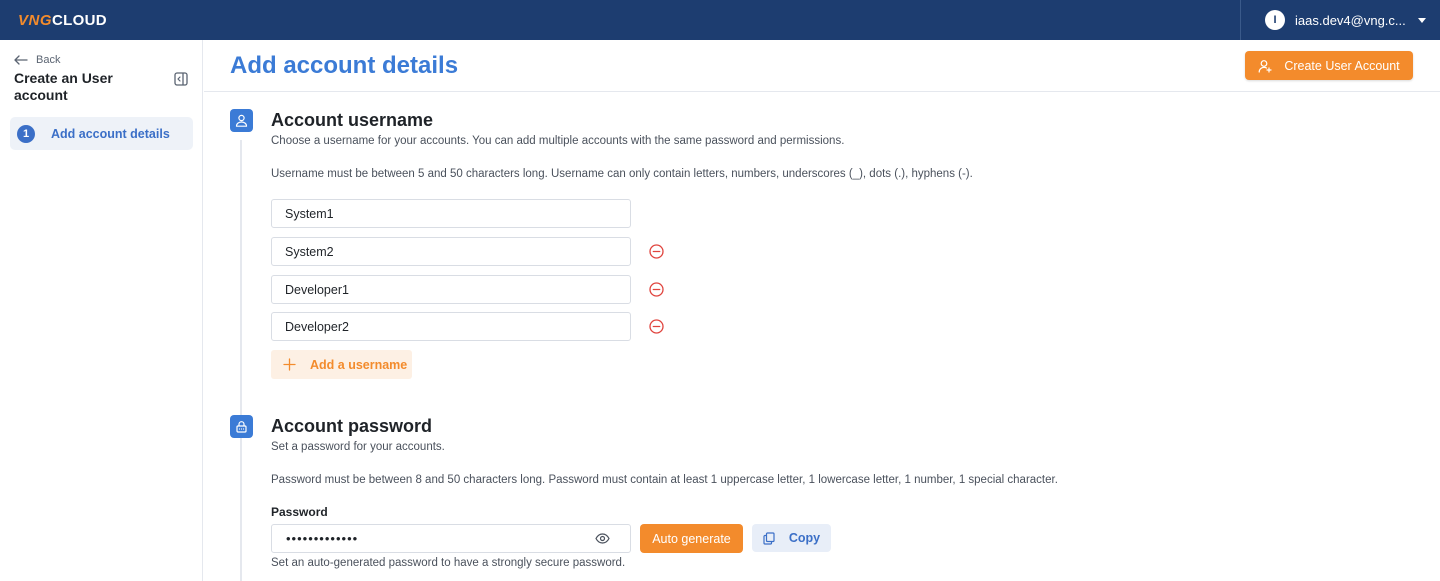  Describe the element at coordinates (241, 426) in the screenshot. I see `lock-icon` at that location.